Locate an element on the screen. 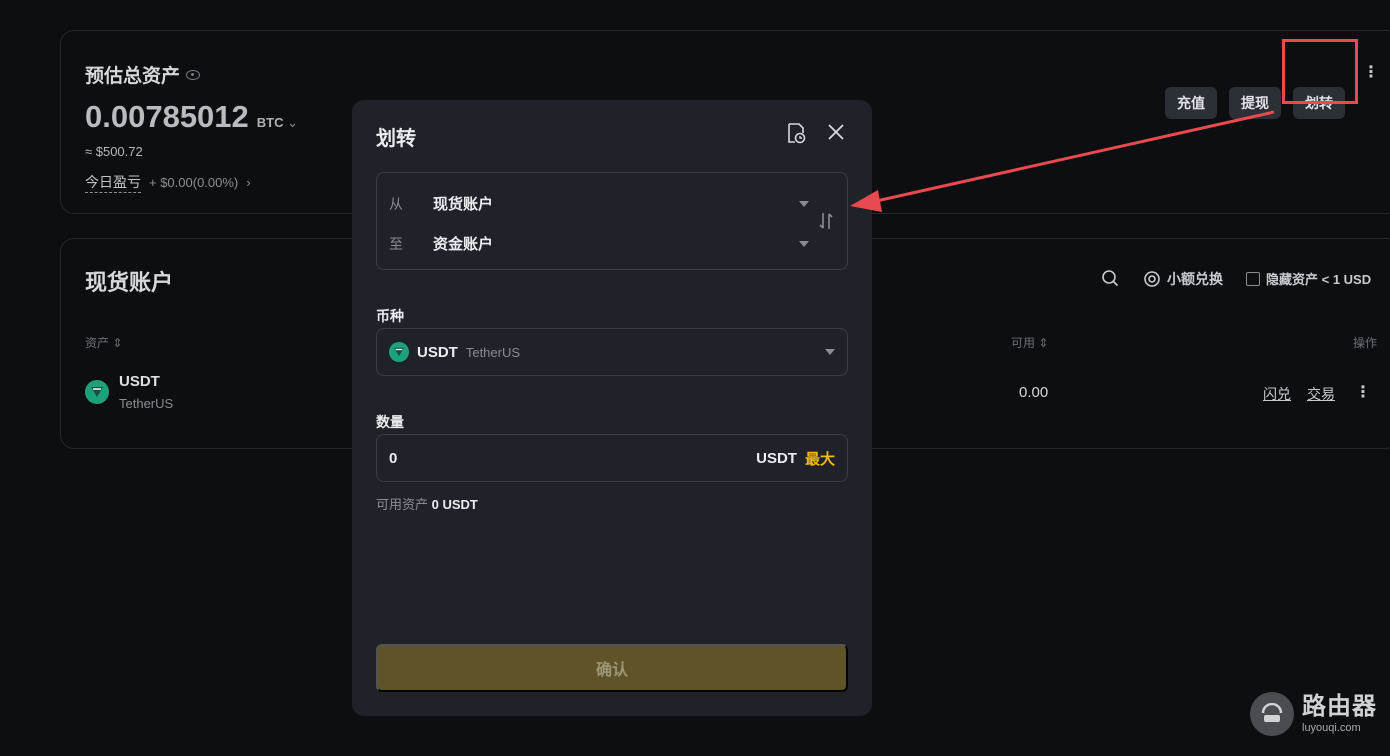 The image size is (1390, 756). from-account-select: 从 现货账户 is located at coordinates (599, 203).